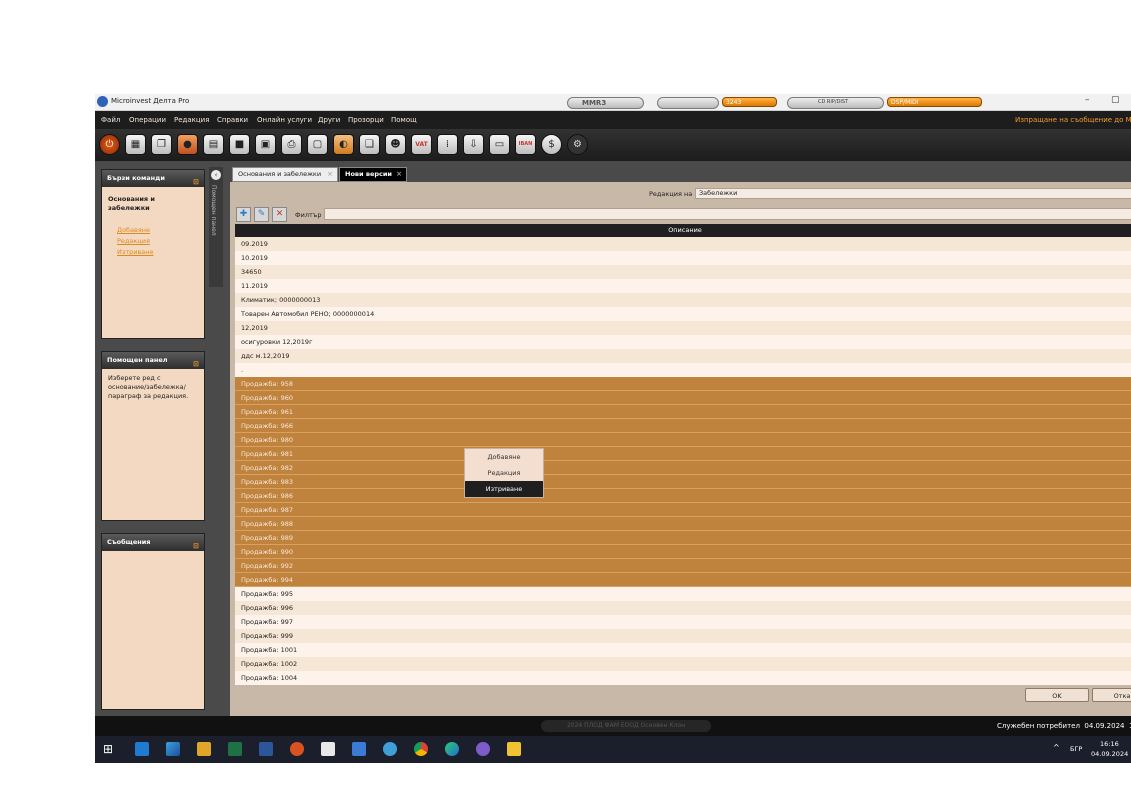 Image resolution: width=1131 pixels, height=800 pixels. I want to click on context-menu-delete: Изтриване, so click(504, 489).